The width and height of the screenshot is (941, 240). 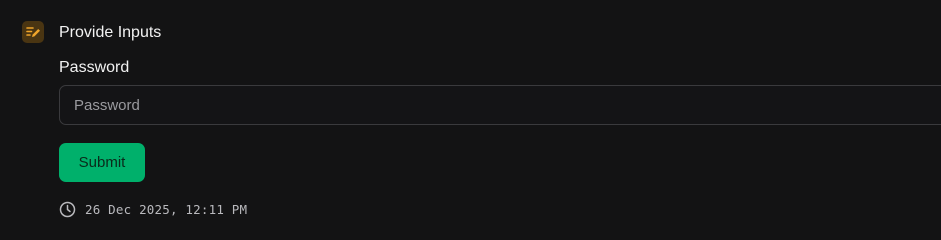 What do you see at coordinates (102, 162) in the screenshot?
I see `submit-button: Submit` at bounding box center [102, 162].